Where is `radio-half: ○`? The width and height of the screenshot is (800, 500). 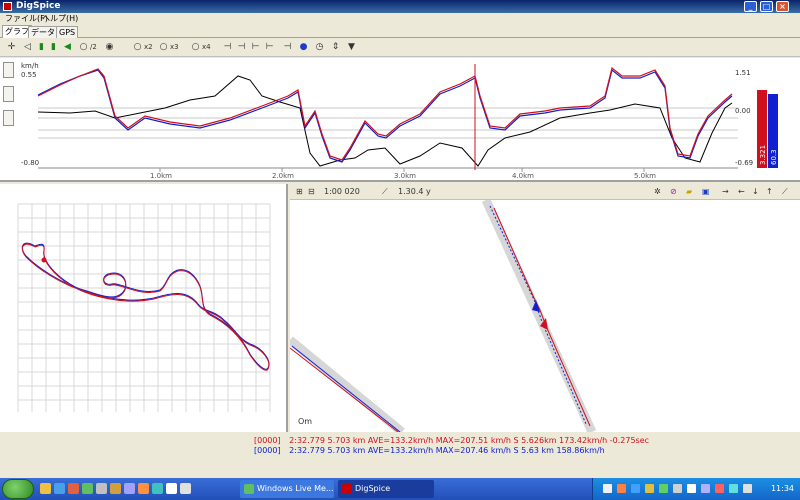
radio-half: ○ is located at coordinates (83, 47).